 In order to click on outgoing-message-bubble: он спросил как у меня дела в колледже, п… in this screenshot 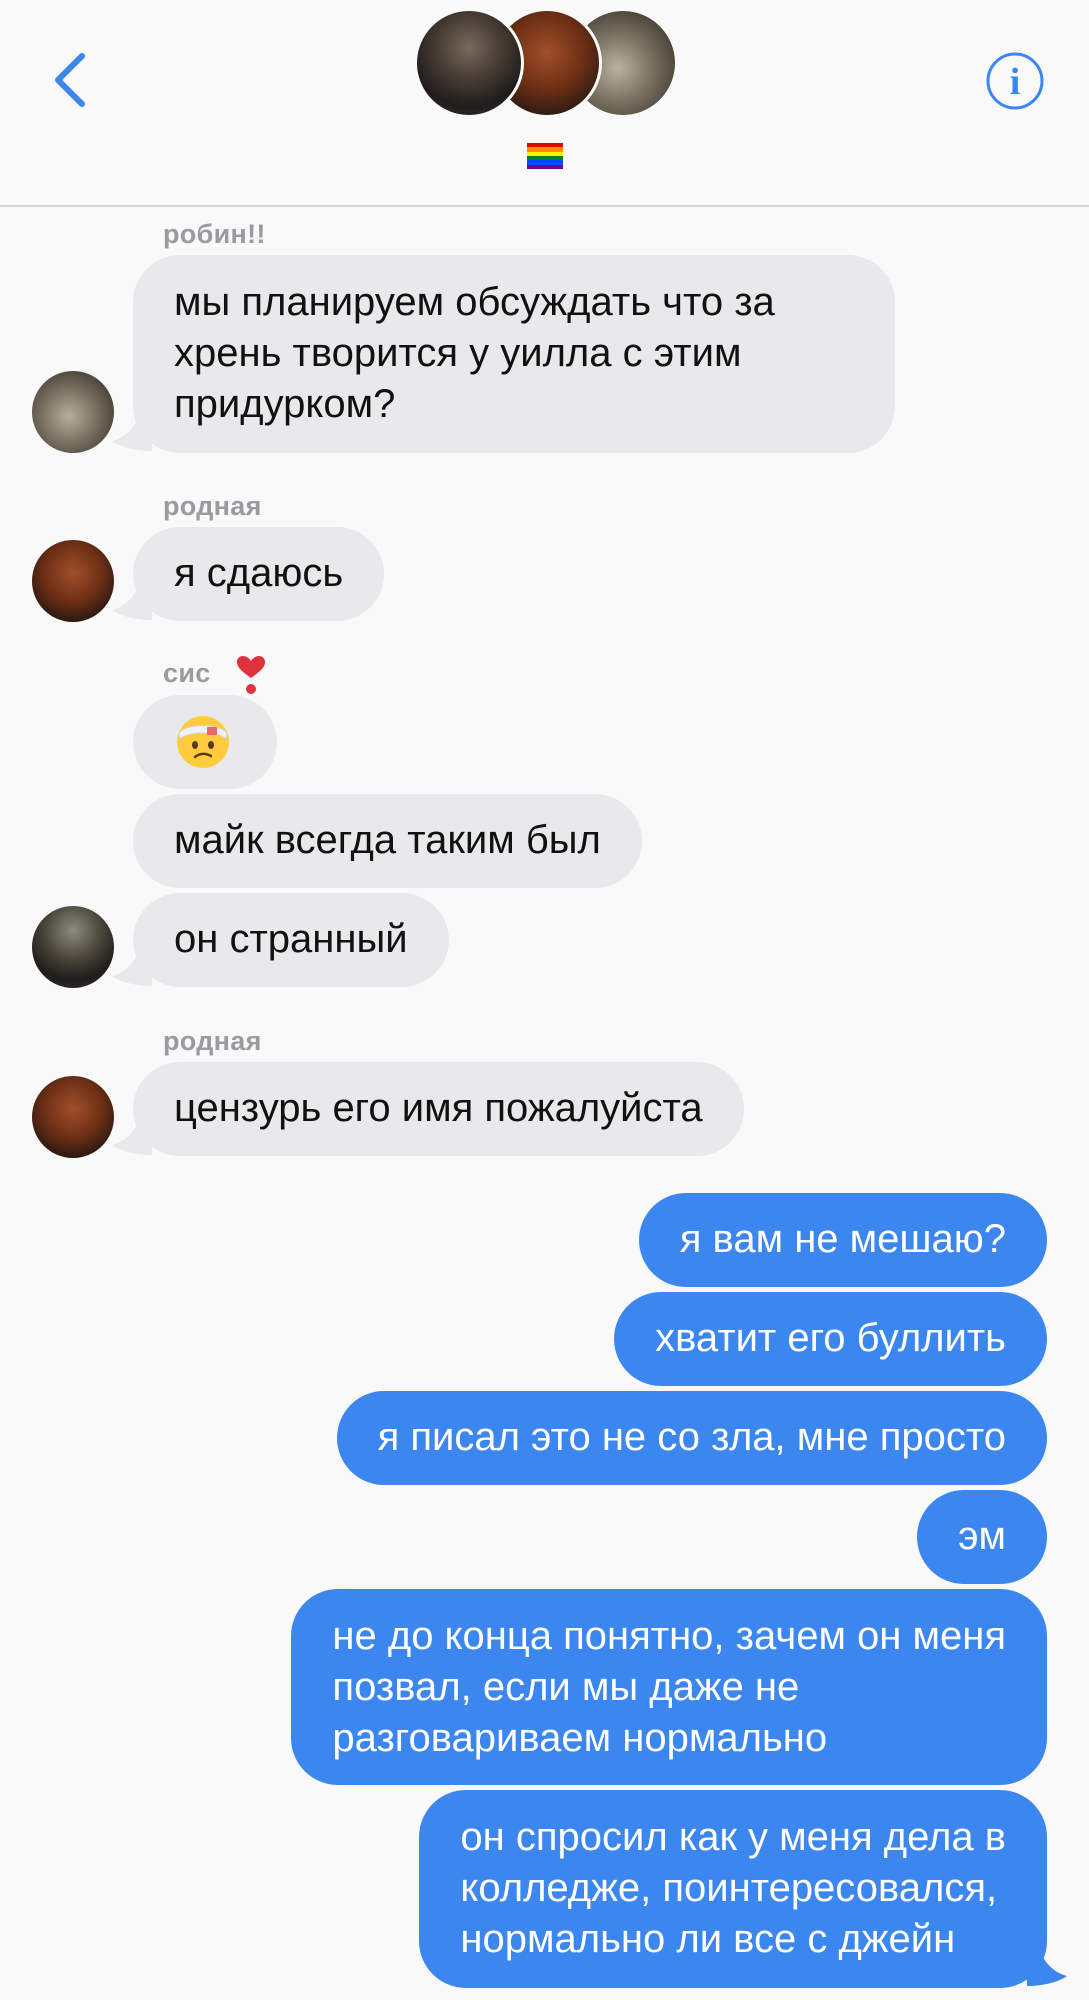, I will do `click(733, 1889)`.